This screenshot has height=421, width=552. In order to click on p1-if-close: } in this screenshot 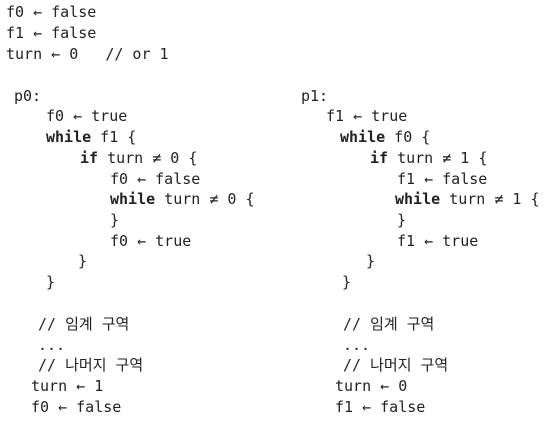, I will do `click(371, 261)`.